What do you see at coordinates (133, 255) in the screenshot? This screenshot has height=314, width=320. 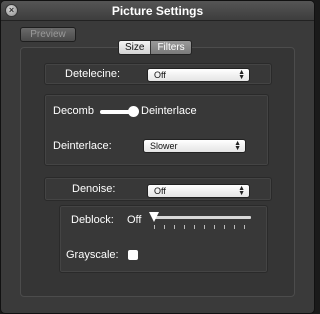 I see `grayscale-checkbox` at bounding box center [133, 255].